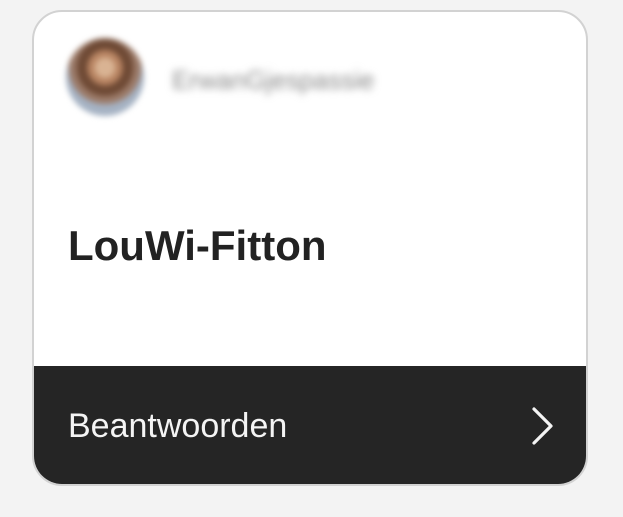 This screenshot has width=623, height=517. What do you see at coordinates (297, 80) in the screenshot?
I see `username: ErwanGjespassie` at bounding box center [297, 80].